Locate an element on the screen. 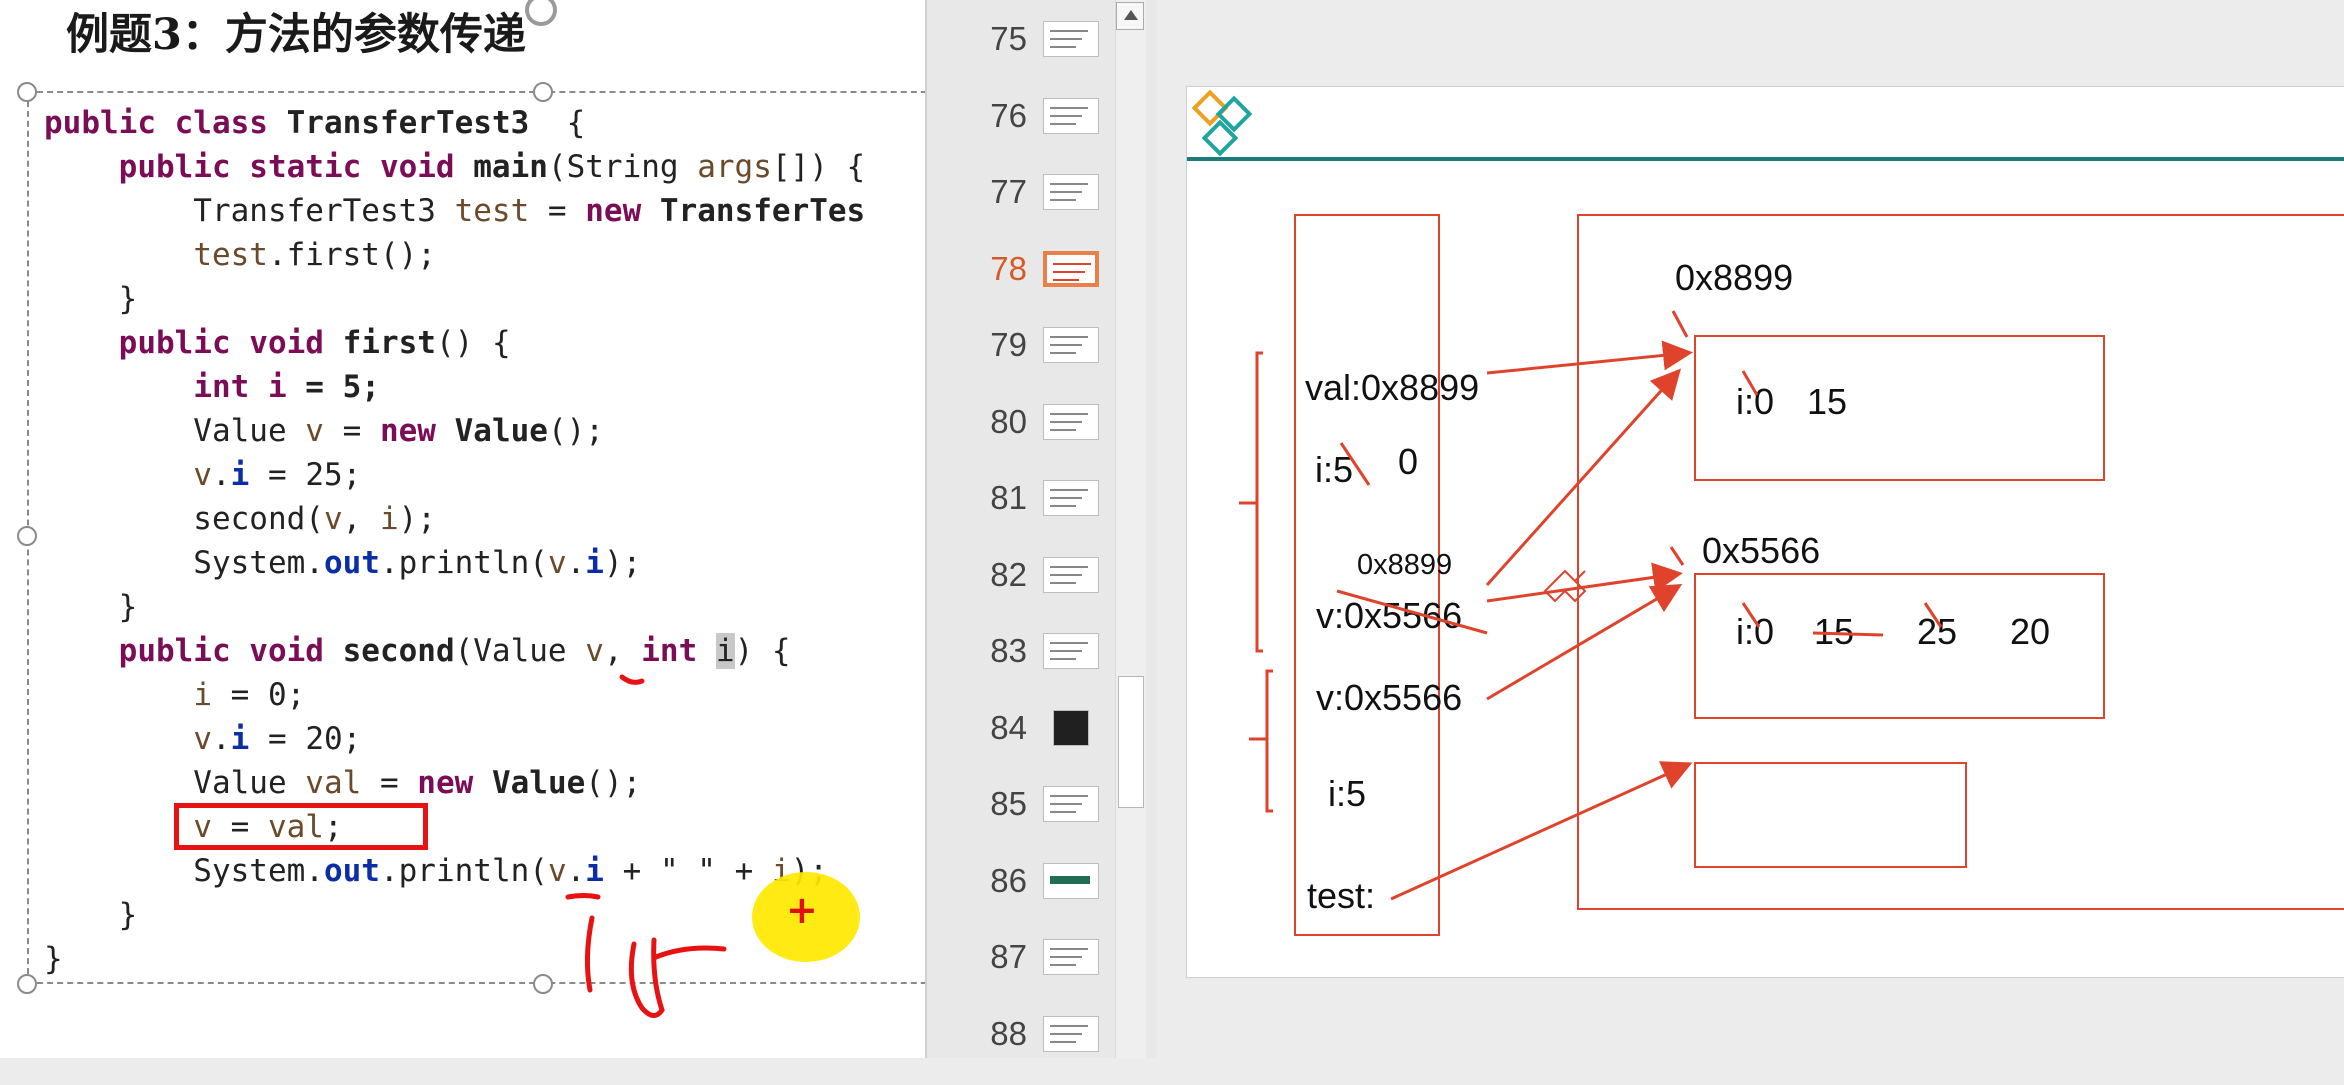 The image size is (2344, 1085). code-token: first is located at coordinates (389, 343).